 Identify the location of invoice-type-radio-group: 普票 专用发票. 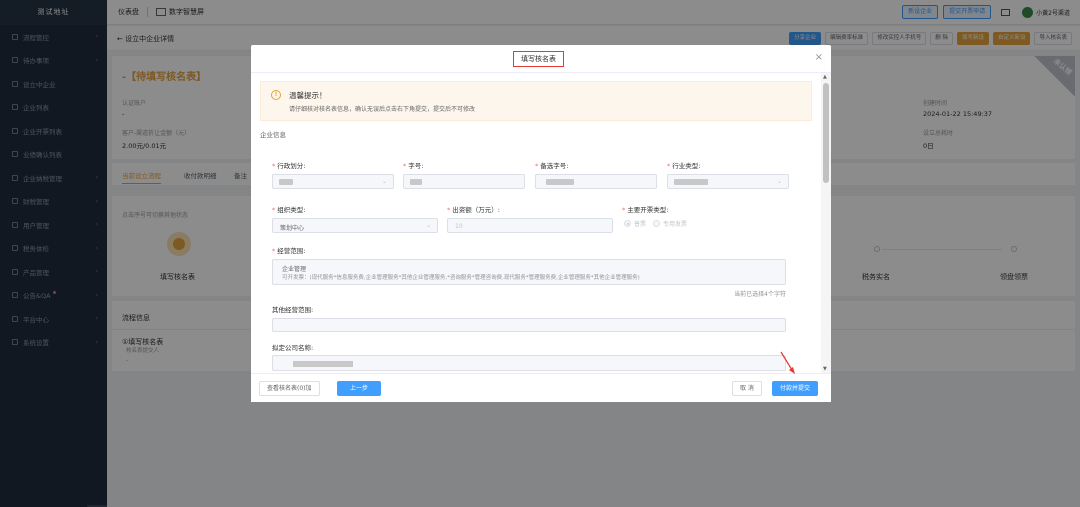
(655, 223).